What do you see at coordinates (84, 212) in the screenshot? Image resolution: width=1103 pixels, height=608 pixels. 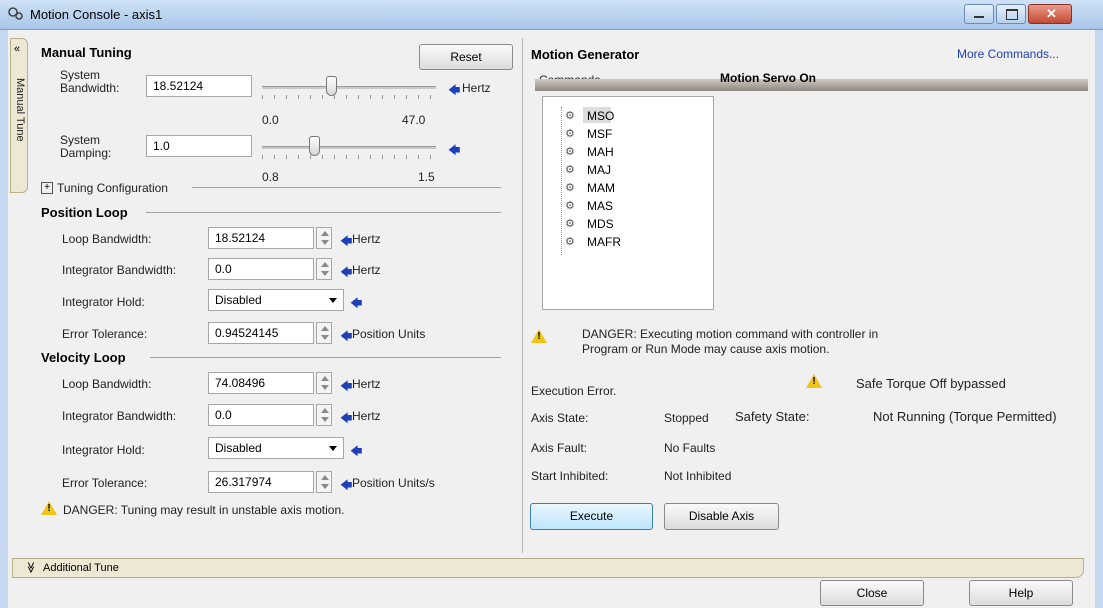 I see `position-loop-header: Position Loop` at bounding box center [84, 212].